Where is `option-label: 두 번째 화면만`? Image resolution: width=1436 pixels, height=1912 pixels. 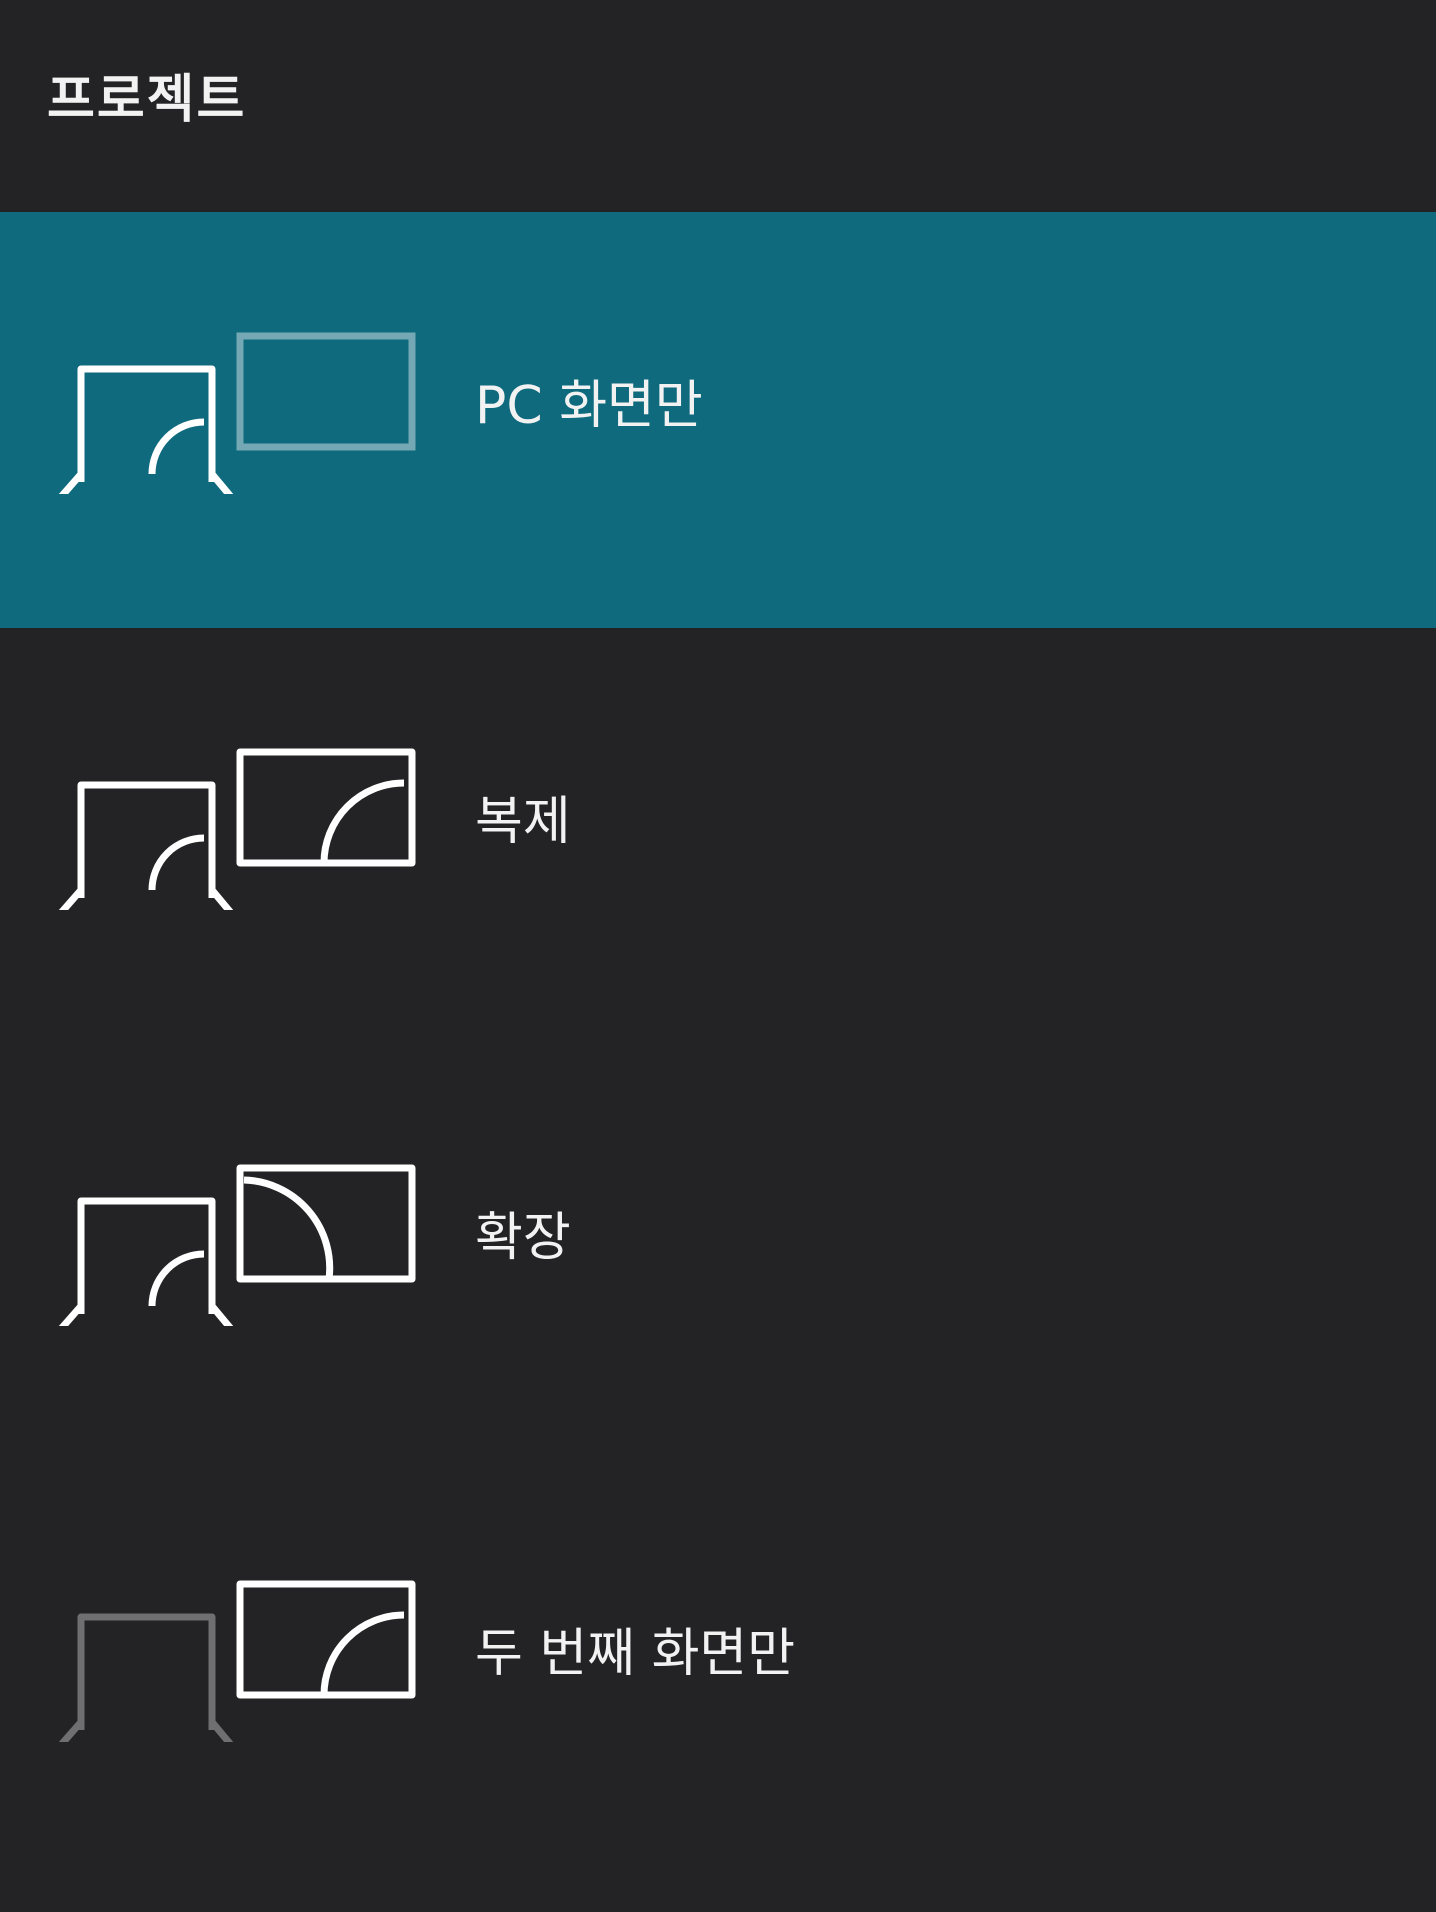 option-label: 두 번째 화면만 is located at coordinates (635, 1654).